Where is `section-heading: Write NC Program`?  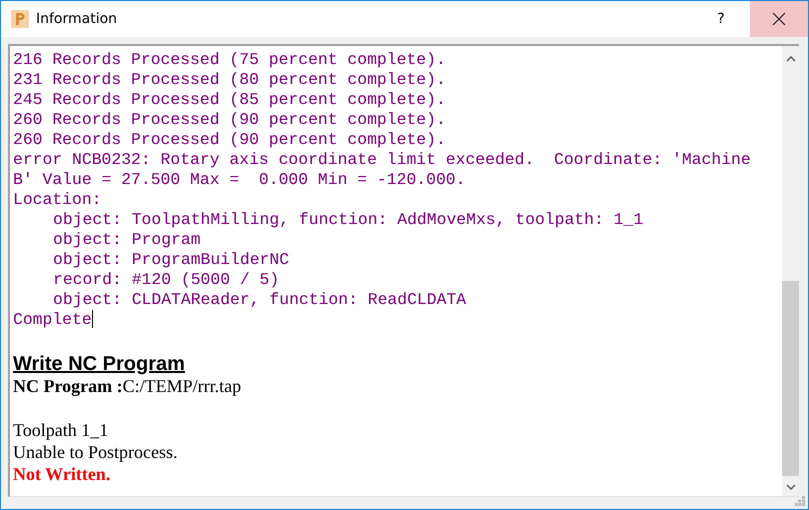 section-heading: Write NC Program is located at coordinates (99, 364).